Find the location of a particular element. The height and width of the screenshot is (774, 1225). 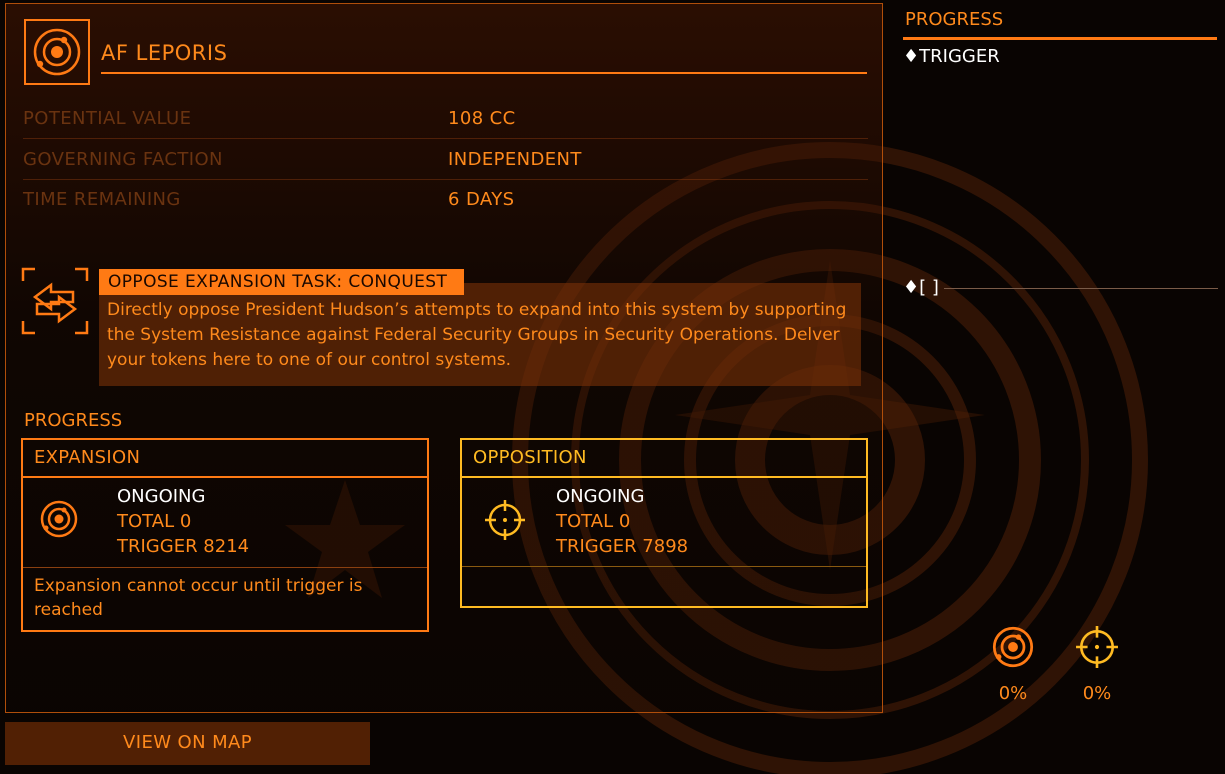

progress-heading: PROGRESS is located at coordinates (73, 420).